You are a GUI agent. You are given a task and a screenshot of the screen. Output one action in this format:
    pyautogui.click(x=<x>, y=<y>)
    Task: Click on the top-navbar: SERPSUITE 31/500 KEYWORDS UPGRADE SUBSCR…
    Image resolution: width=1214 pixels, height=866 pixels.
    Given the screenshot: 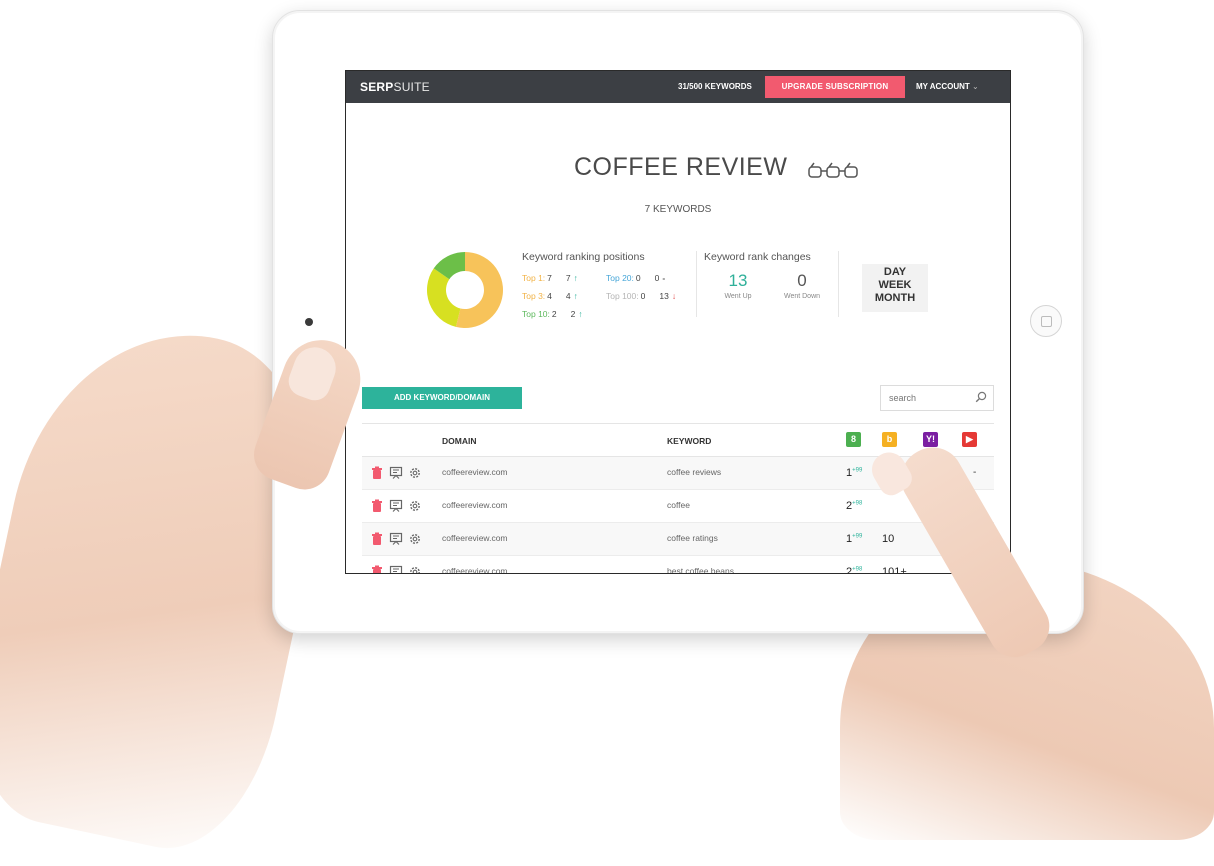 What is the action you would take?
    pyautogui.click(x=678, y=87)
    